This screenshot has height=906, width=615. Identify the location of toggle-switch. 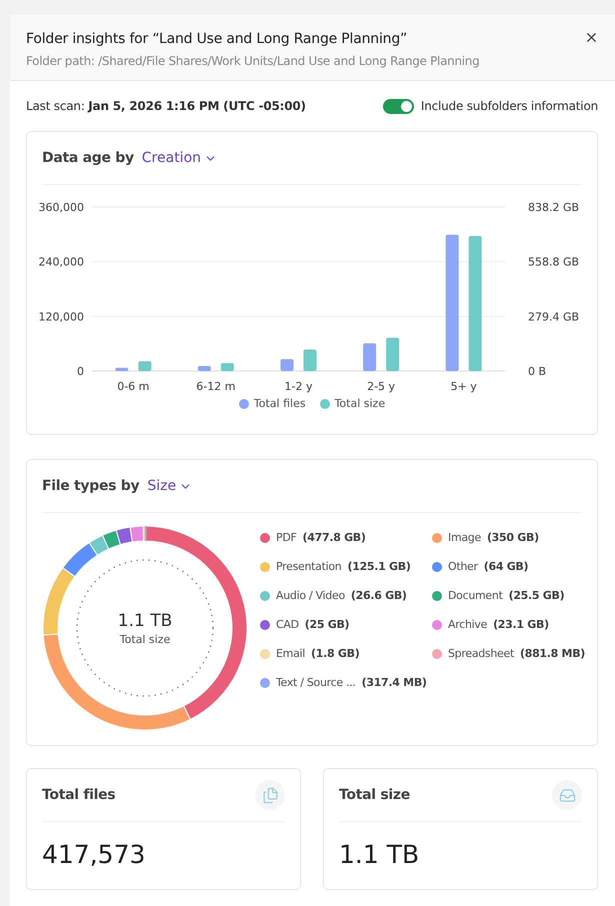
(398, 106).